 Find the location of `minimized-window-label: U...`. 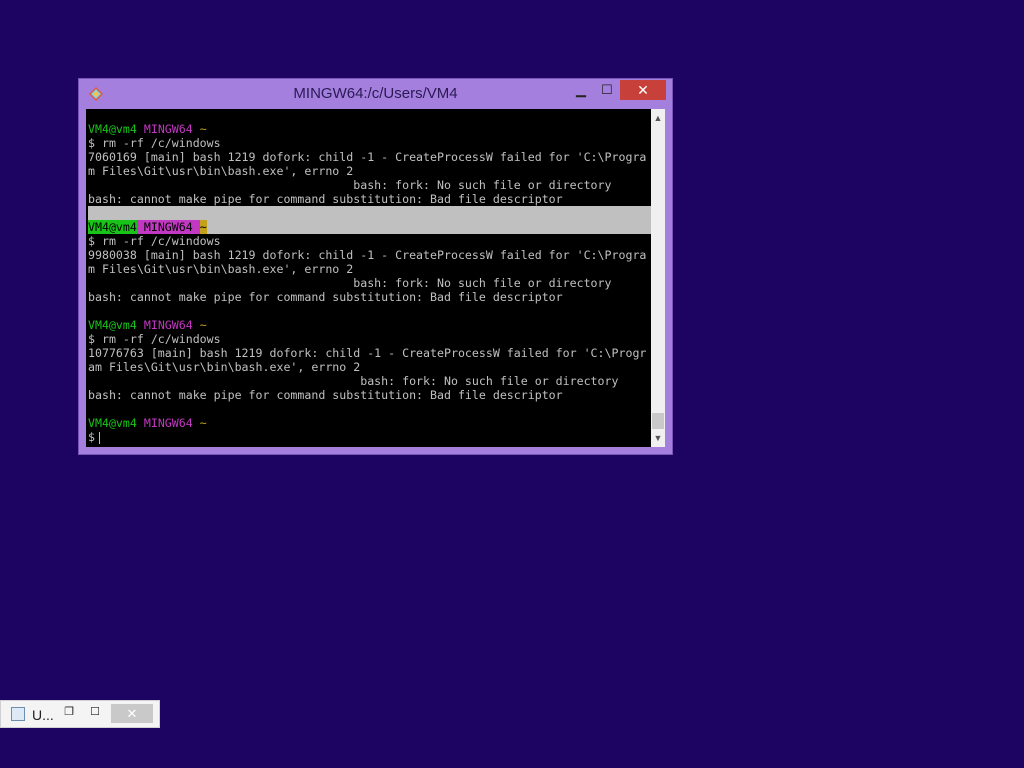

minimized-window-label: U... is located at coordinates (43, 715).